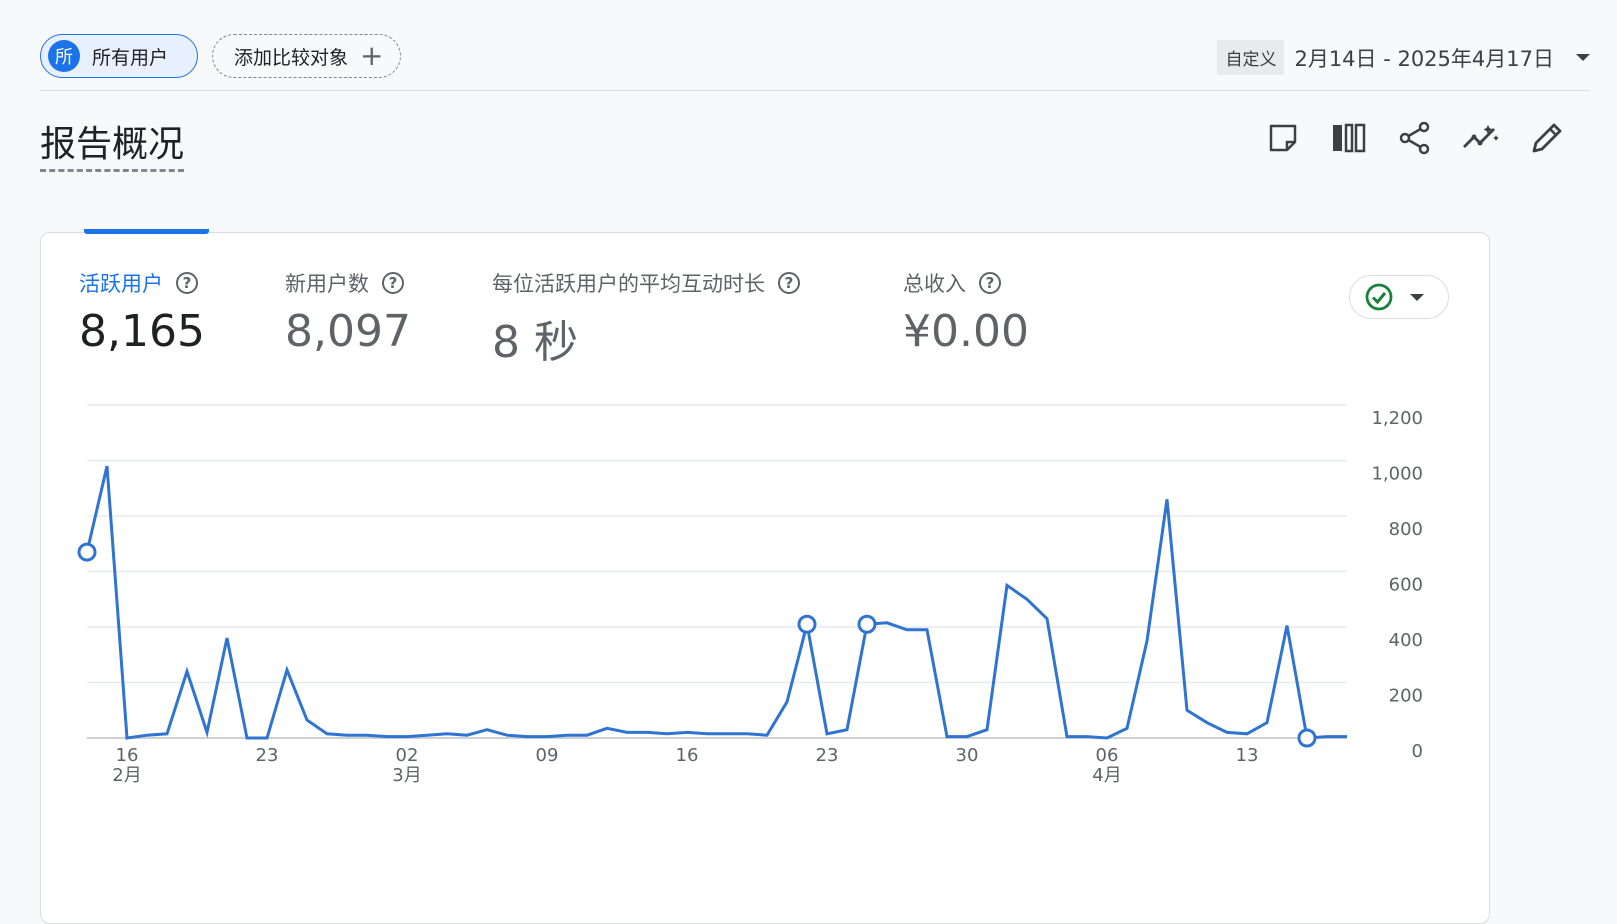  I want to click on segment-avatar: 所, so click(64, 56).